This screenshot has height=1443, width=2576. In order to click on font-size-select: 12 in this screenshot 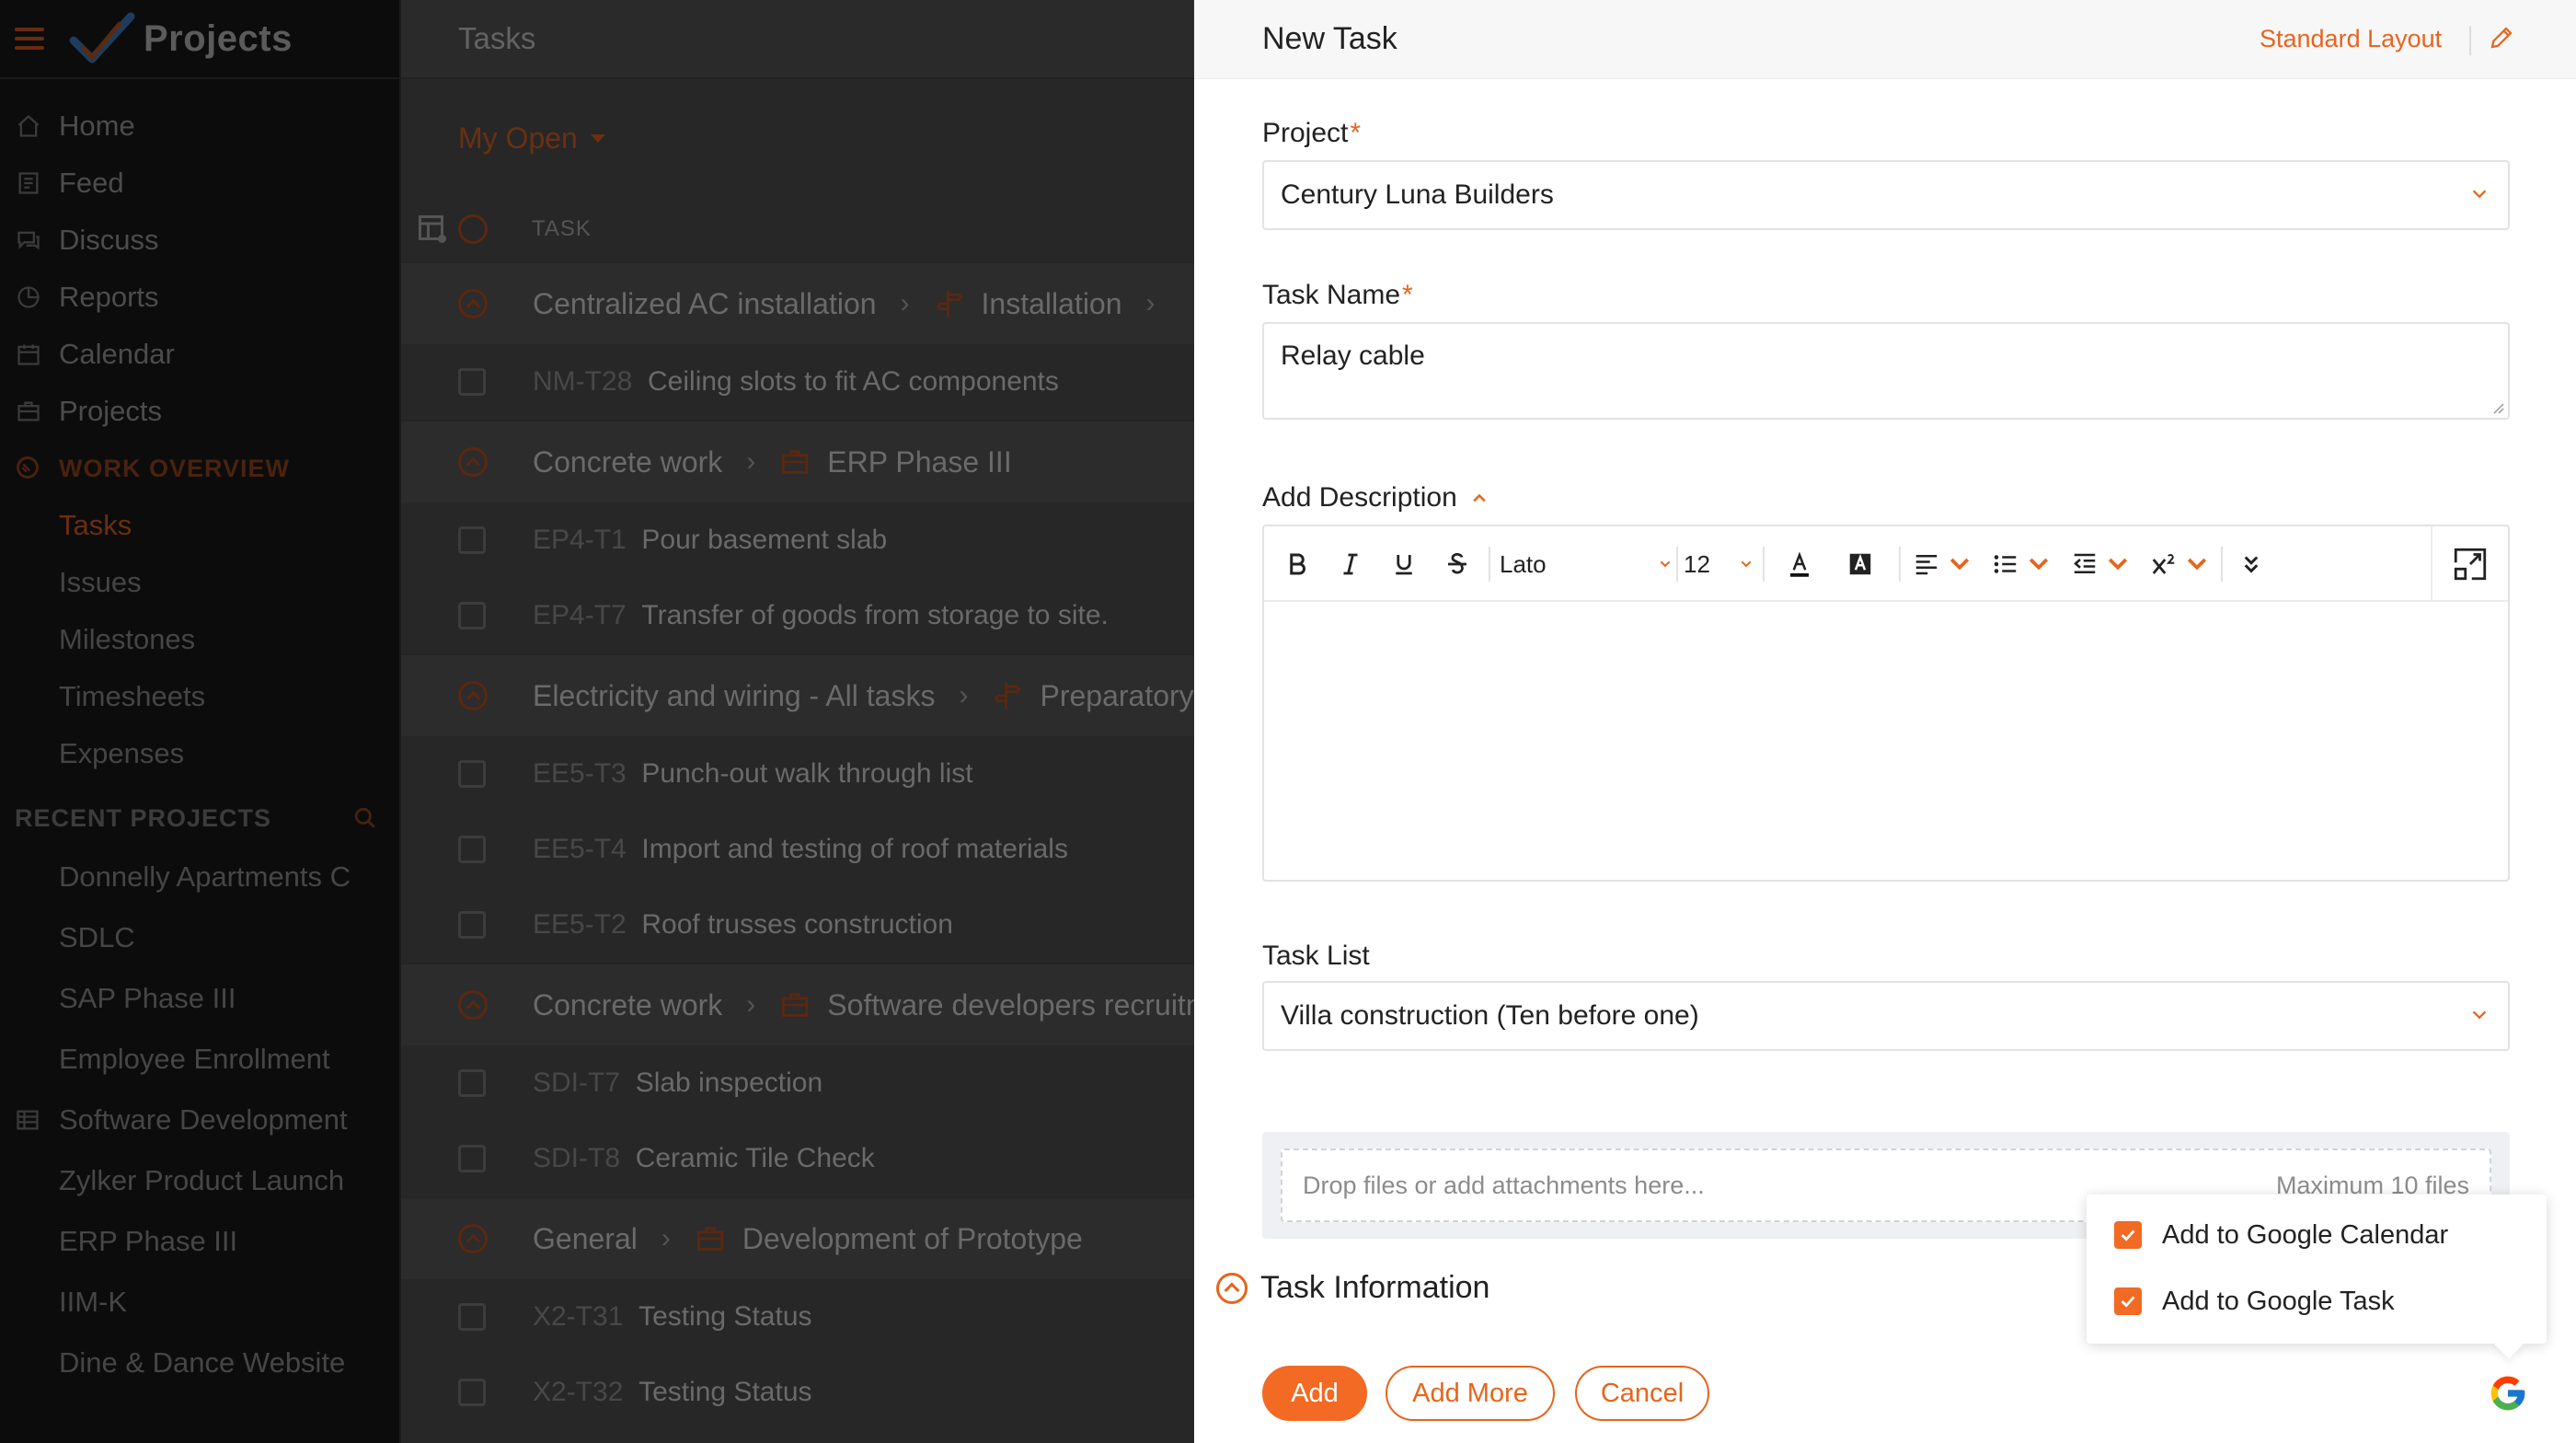, I will do `click(1719, 564)`.